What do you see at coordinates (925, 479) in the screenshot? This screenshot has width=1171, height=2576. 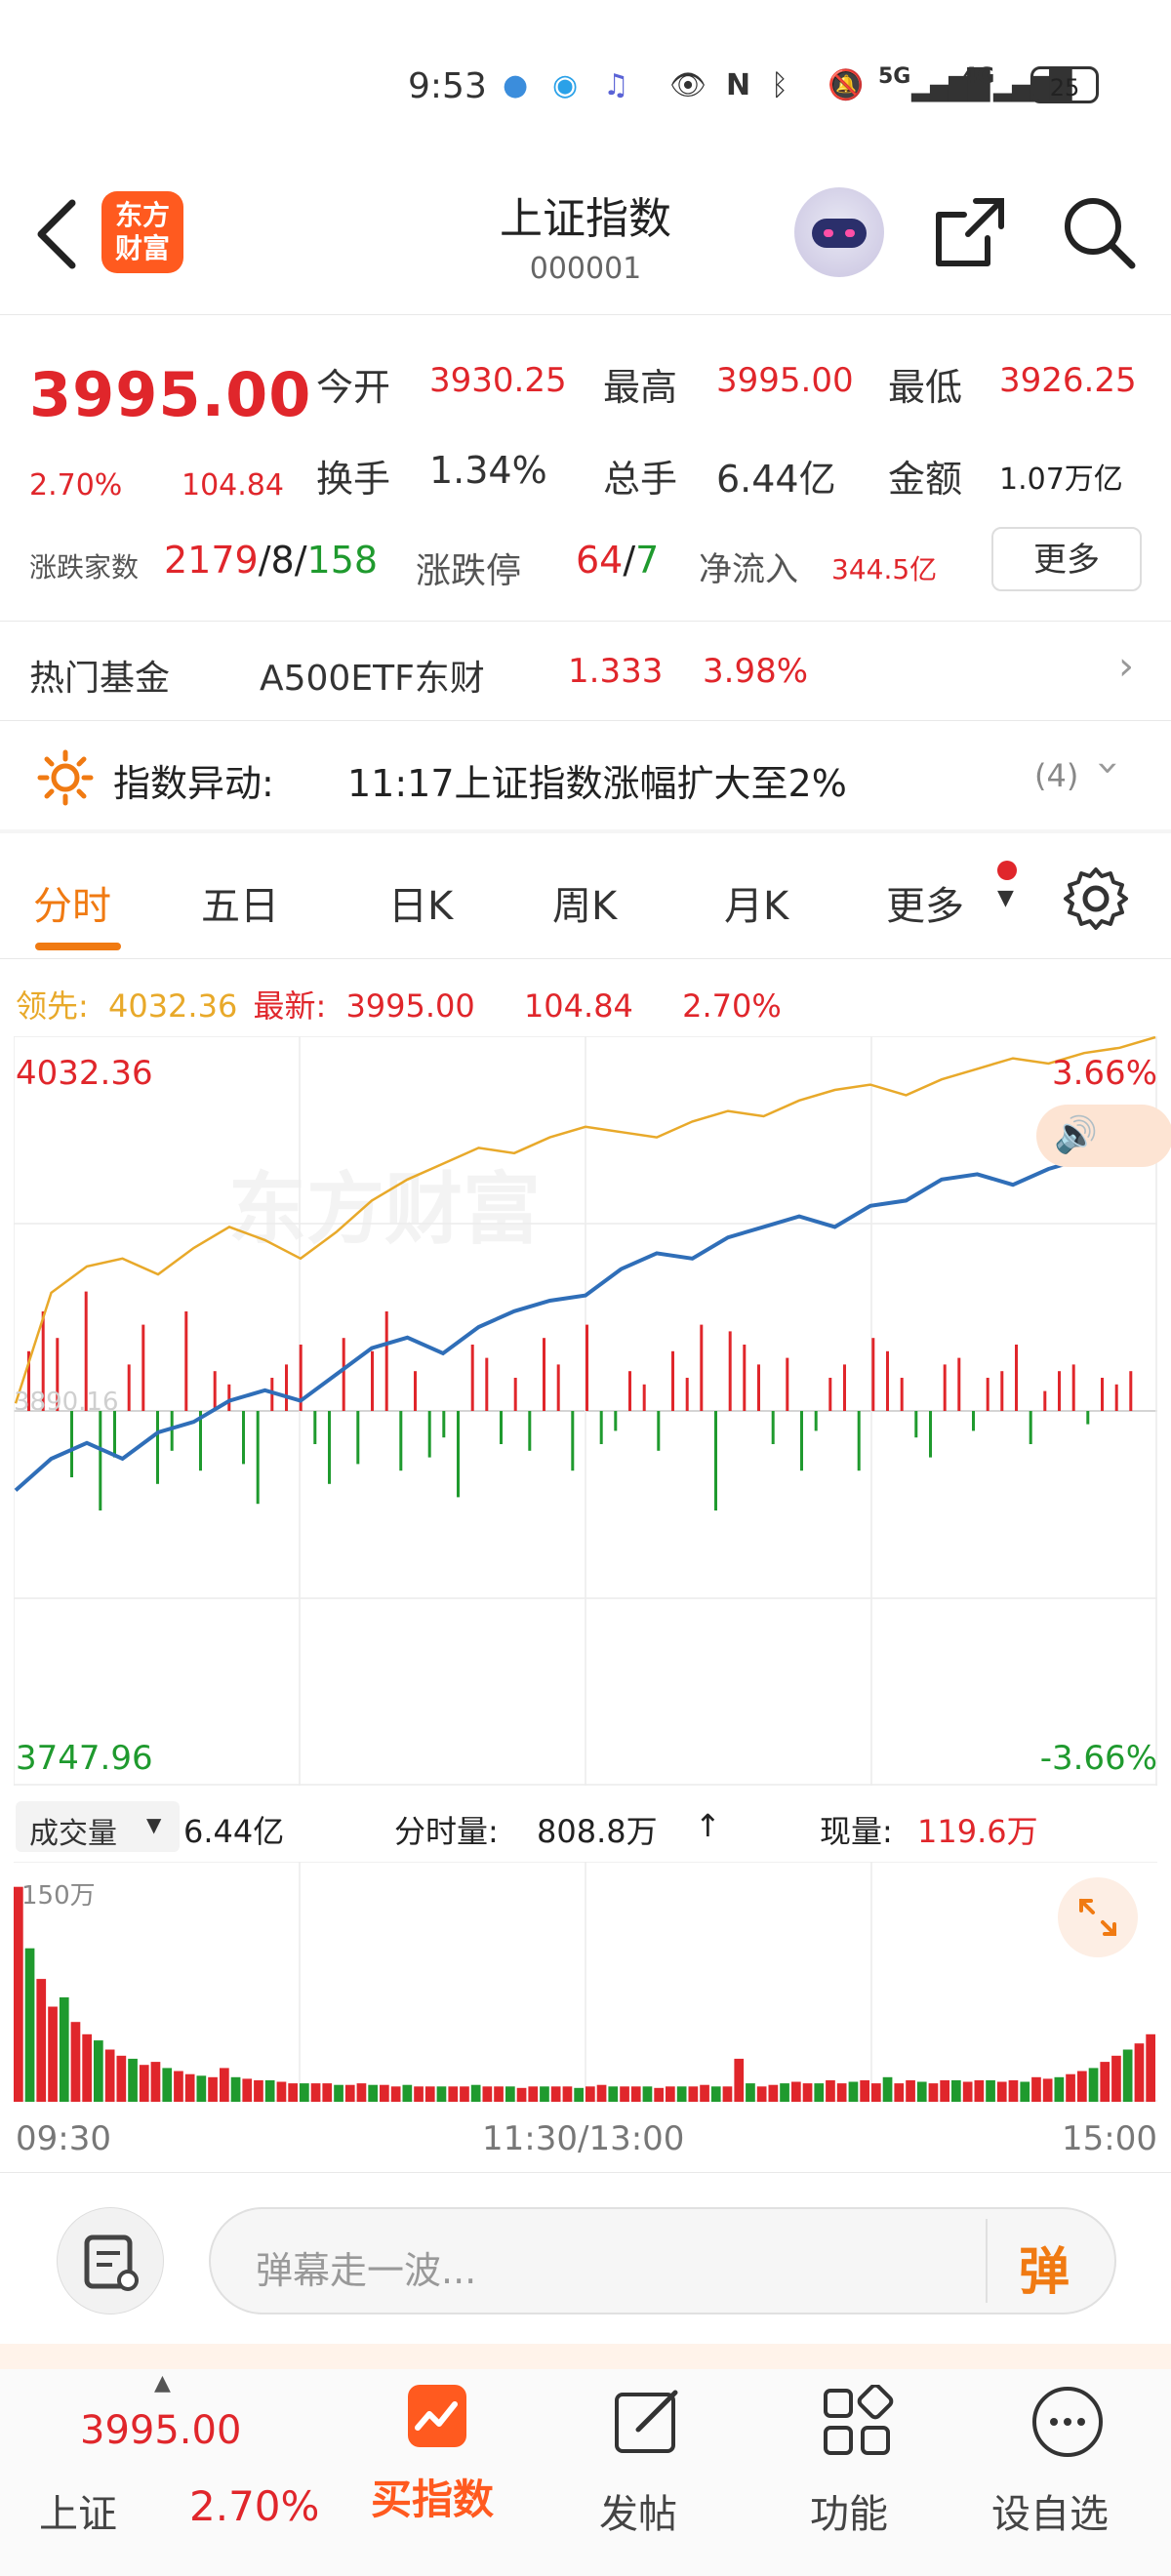 I see `amount-label: 金额` at bounding box center [925, 479].